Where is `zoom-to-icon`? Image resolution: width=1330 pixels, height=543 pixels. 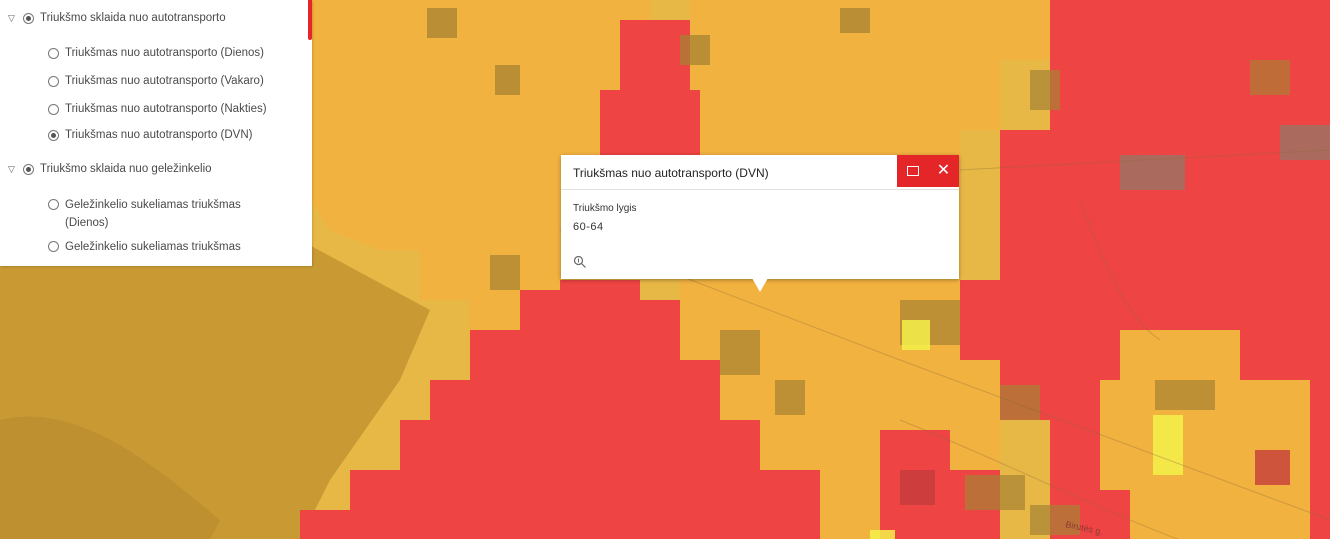 zoom-to-icon is located at coordinates (580, 262).